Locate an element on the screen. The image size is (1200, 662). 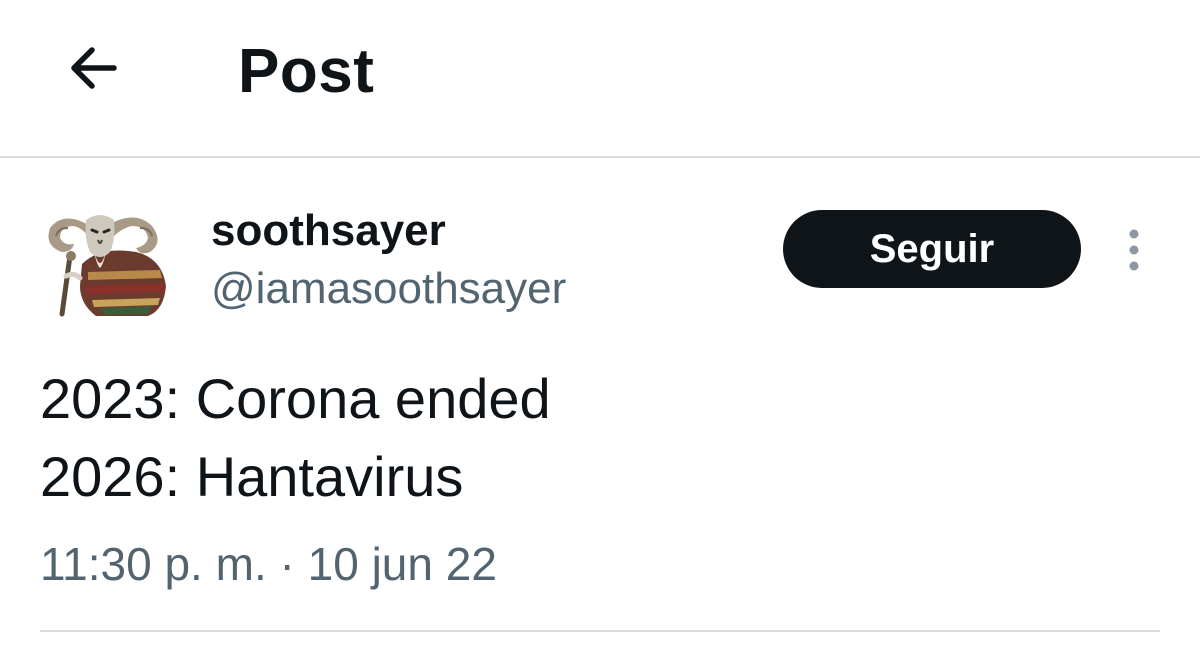
back-button is located at coordinates (92, 68).